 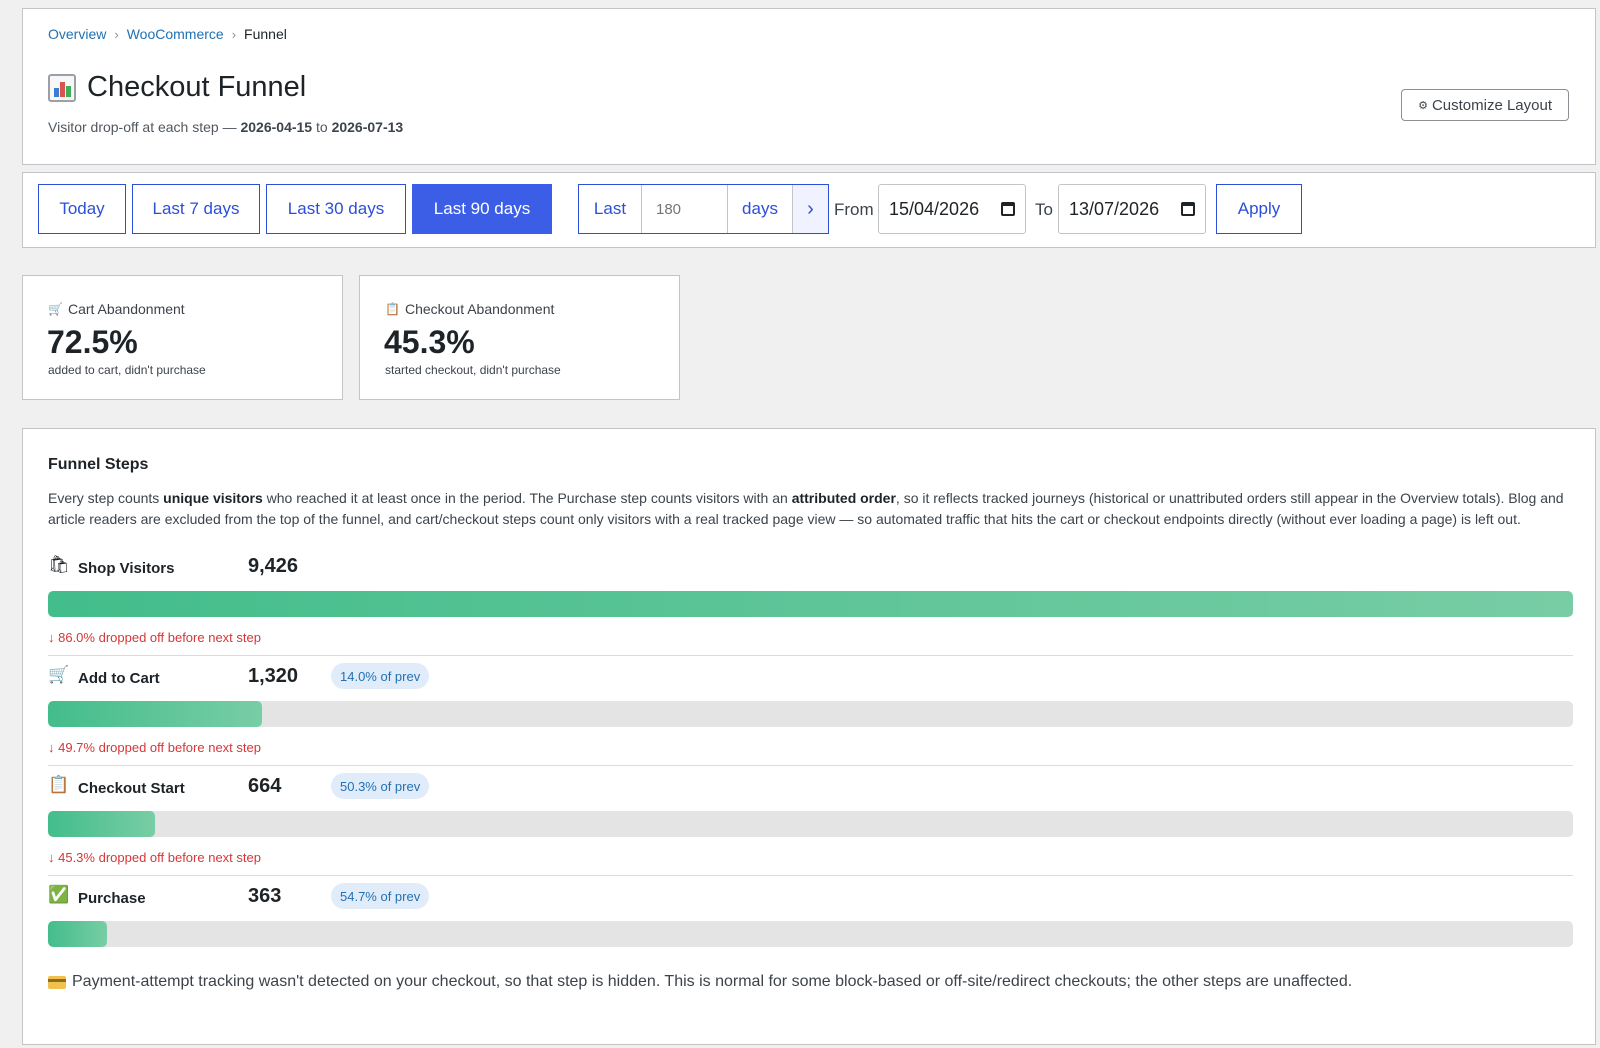 I want to click on range-today-button: Today, so click(x=82, y=209).